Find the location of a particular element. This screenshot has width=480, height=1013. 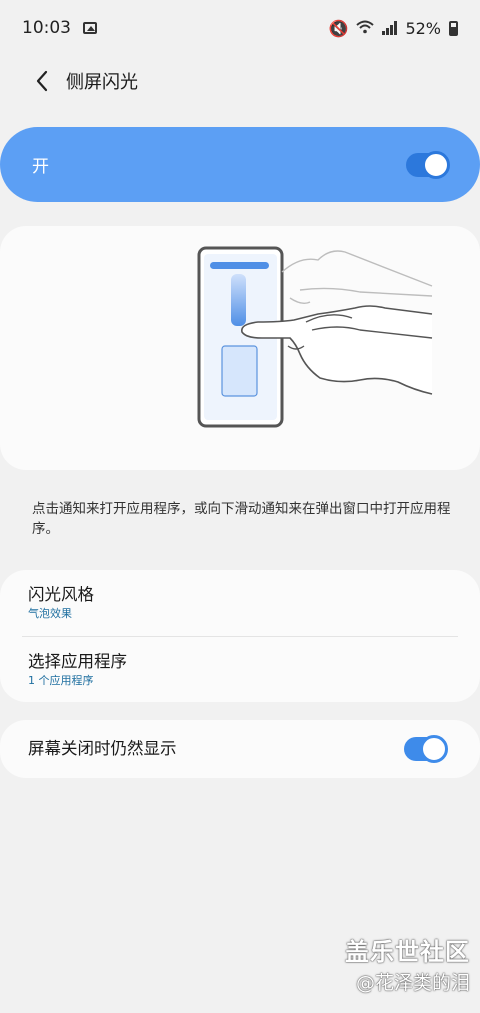

watermark-author: @花泽类的泪 is located at coordinates (412, 983).